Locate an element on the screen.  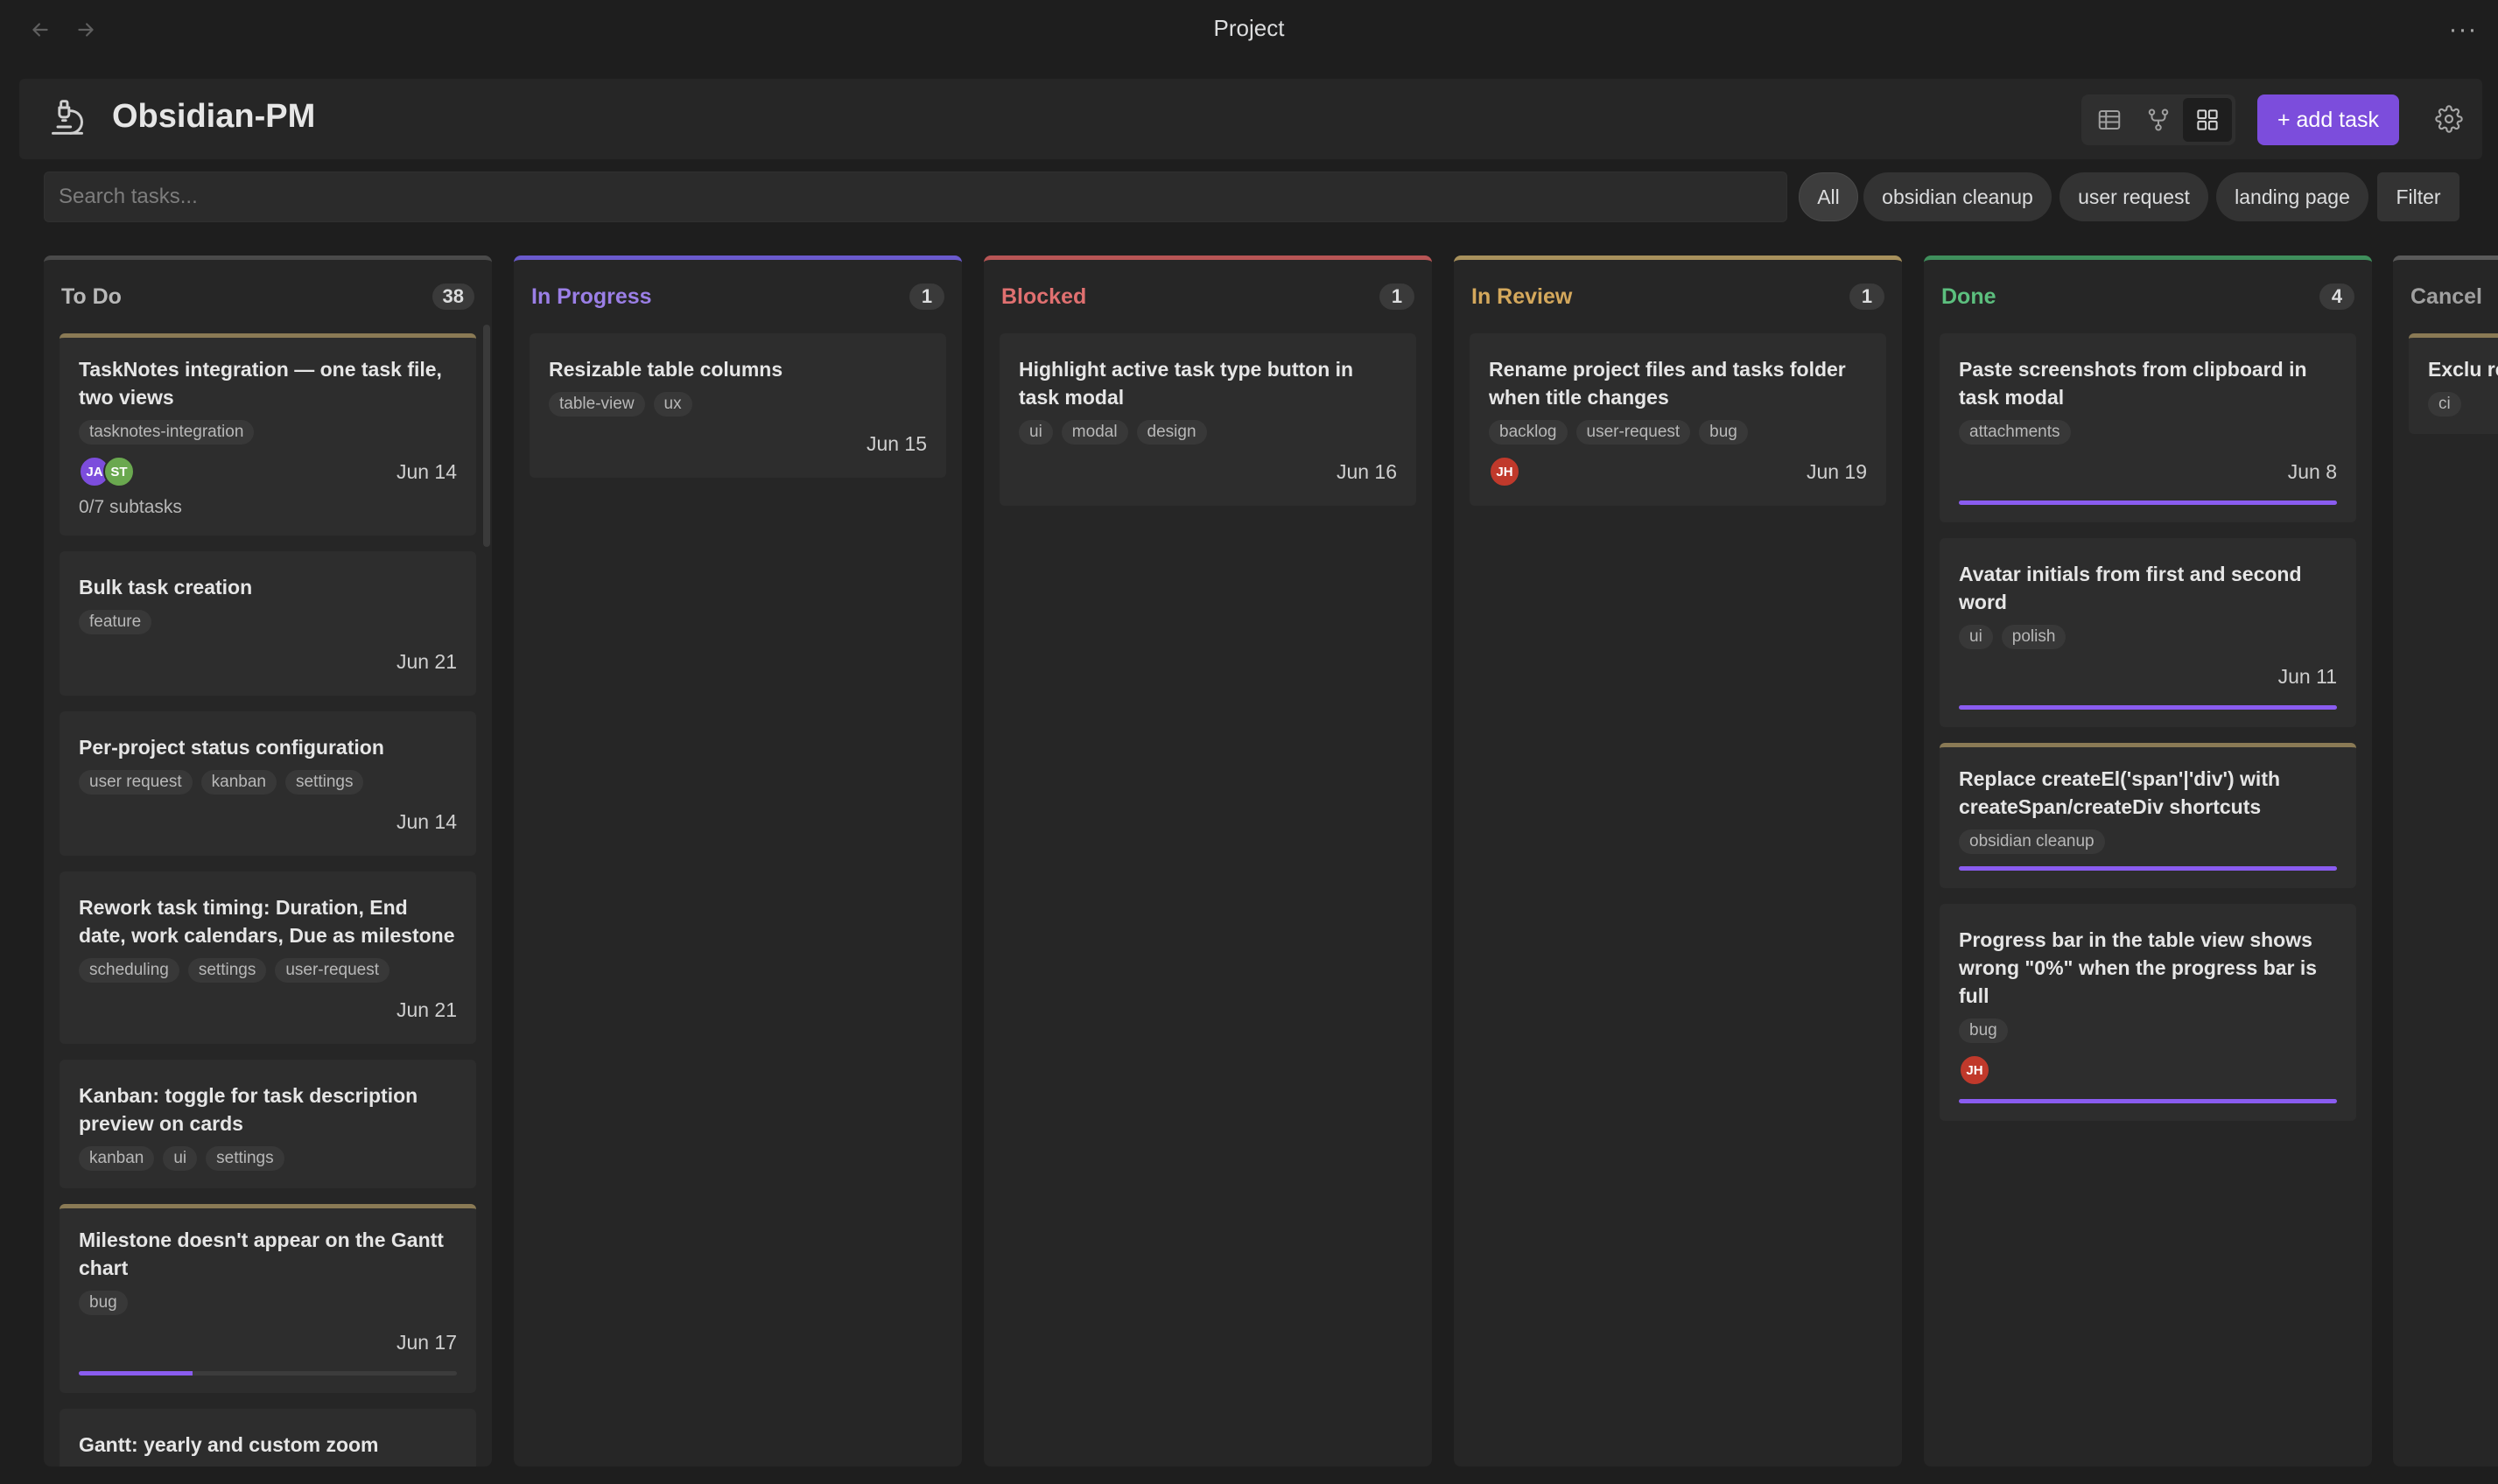
task-title: Exclu releas is located at coordinates (2463, 369).